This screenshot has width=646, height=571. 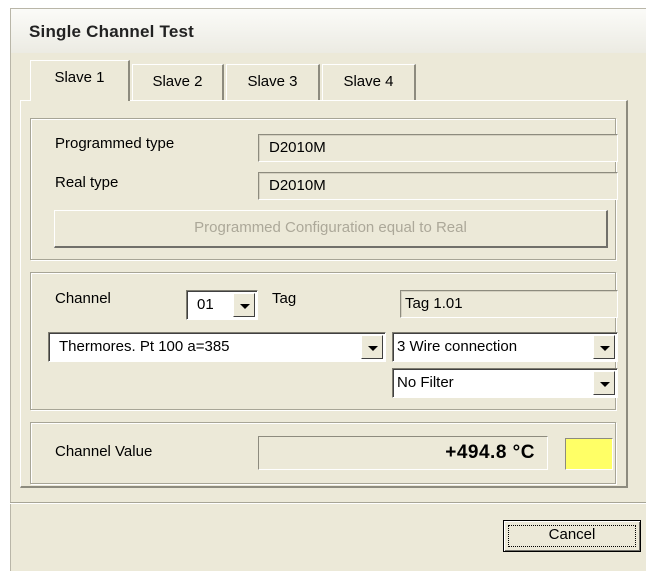 I want to click on tab-label: Slave 4, so click(x=368, y=81).